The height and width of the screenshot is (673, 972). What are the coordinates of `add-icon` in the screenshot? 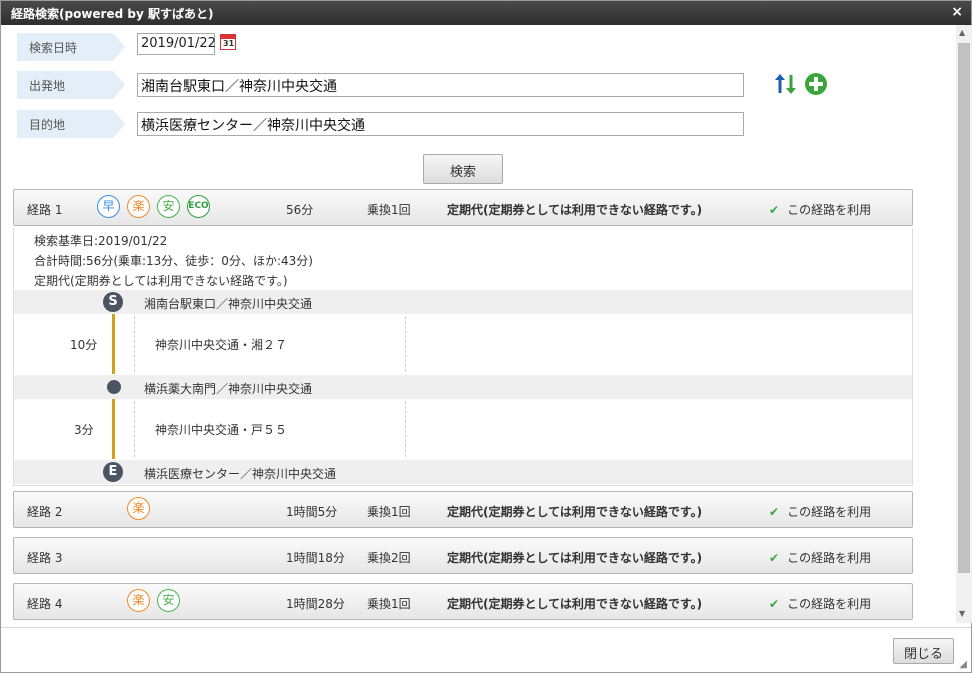 It's located at (816, 84).